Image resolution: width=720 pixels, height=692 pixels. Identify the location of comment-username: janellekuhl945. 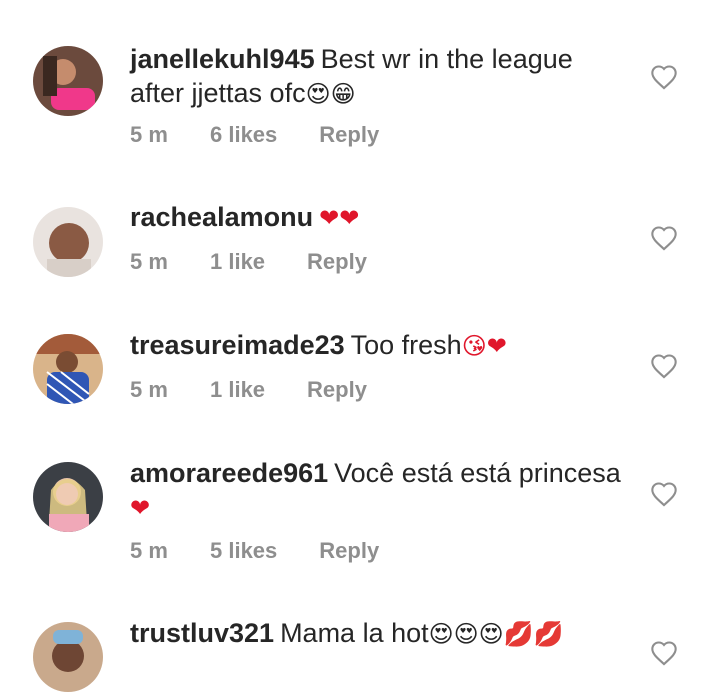
(222, 59).